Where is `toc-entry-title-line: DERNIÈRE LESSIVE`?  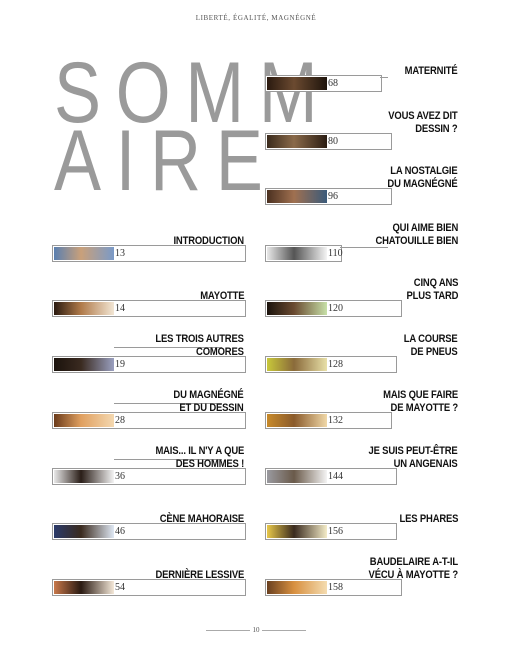
toc-entry-title-line: DERNIÈRE LESSIVE is located at coordinates (199, 575).